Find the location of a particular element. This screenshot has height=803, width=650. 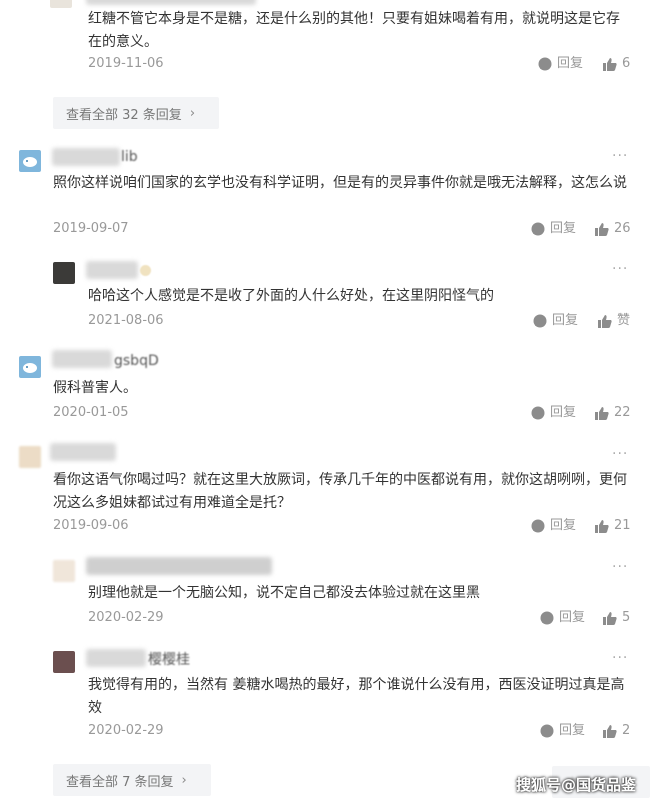

like-count: 赞 is located at coordinates (624, 320).